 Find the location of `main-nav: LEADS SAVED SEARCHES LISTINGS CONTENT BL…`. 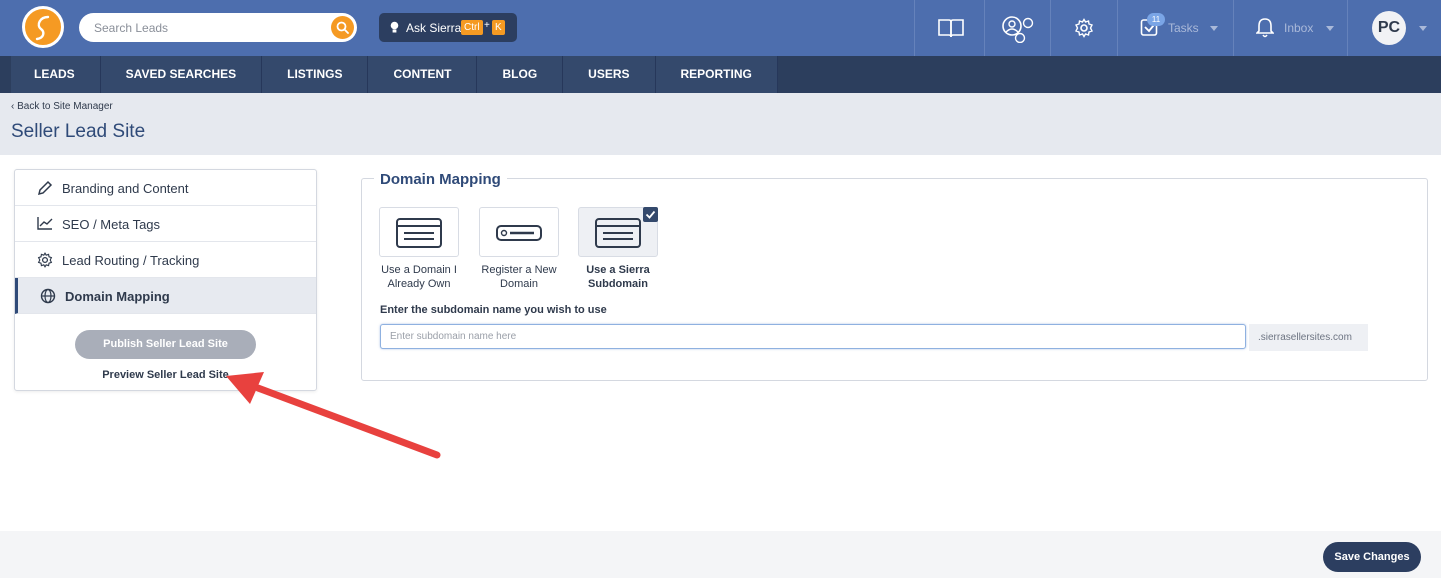

main-nav: LEADS SAVED SEARCHES LISTINGS CONTENT BL… is located at coordinates (720, 74).